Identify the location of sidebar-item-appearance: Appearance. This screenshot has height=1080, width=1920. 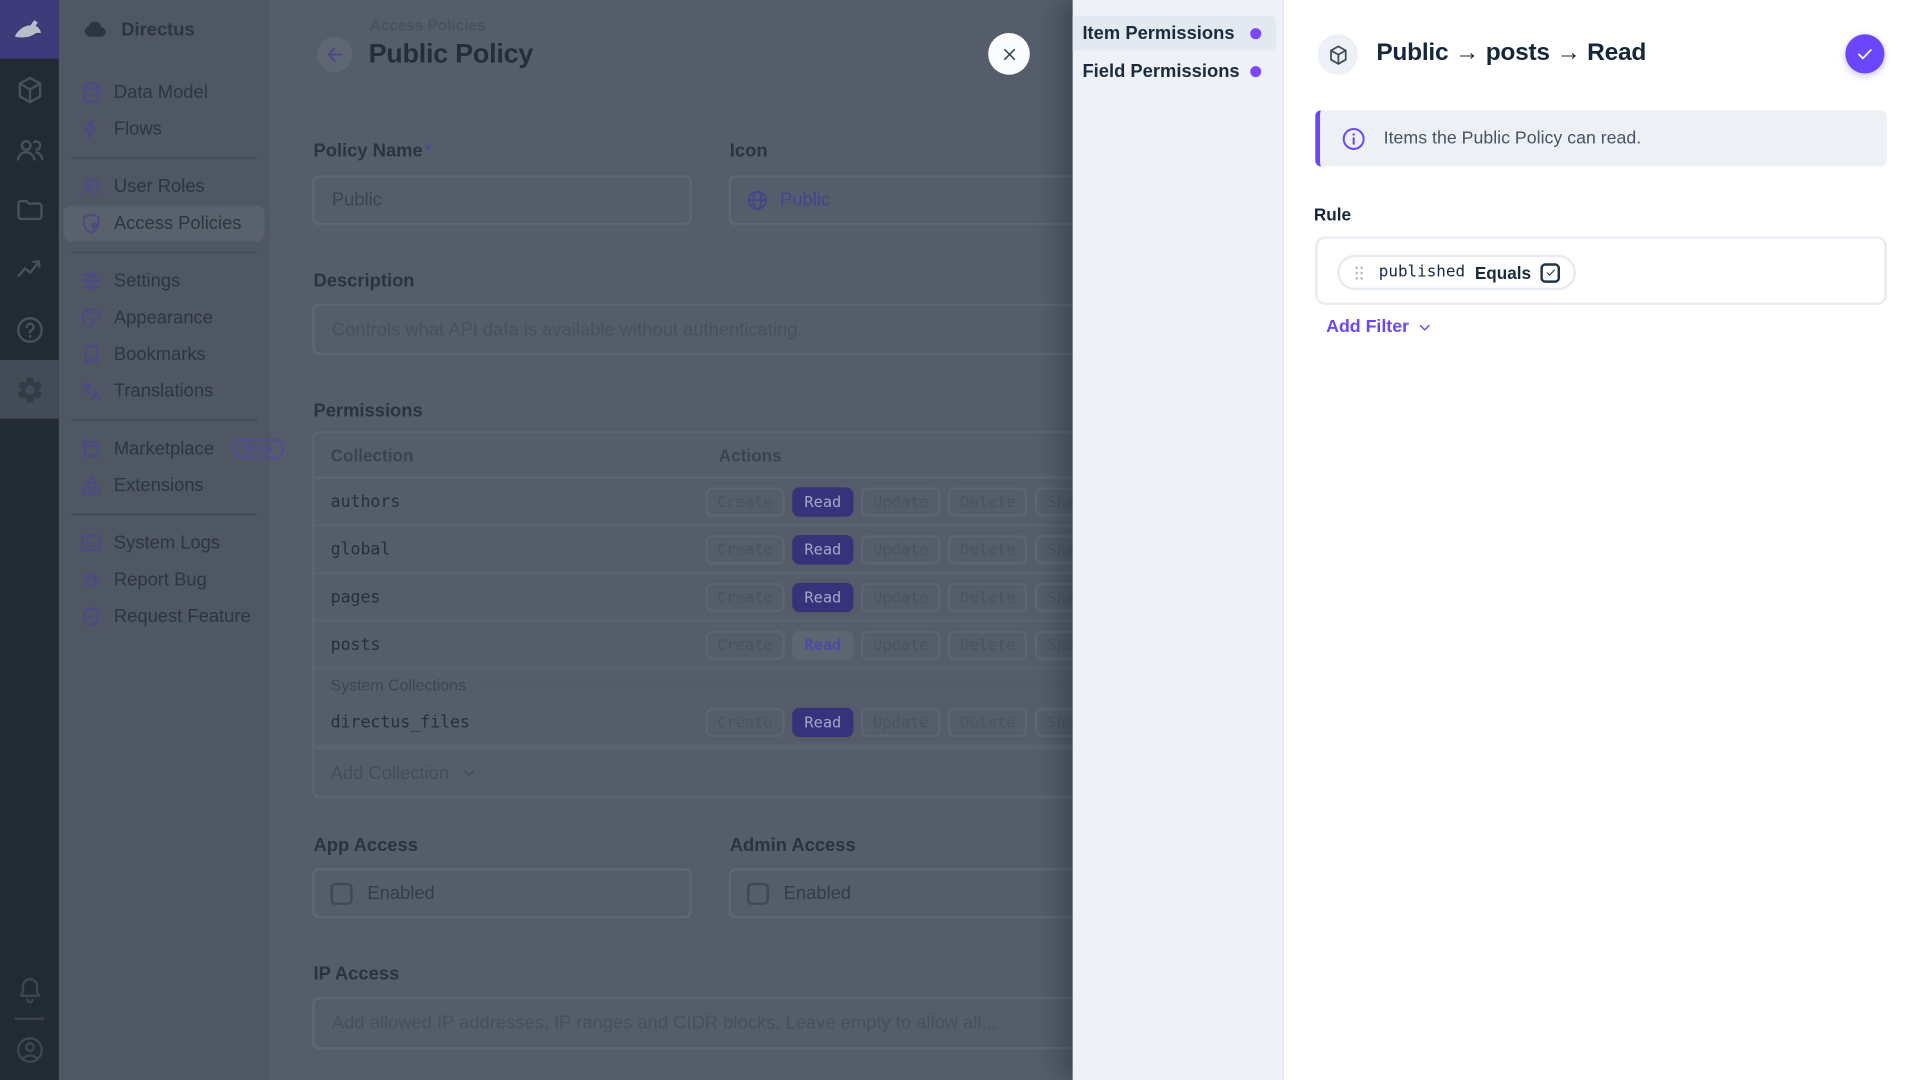
(164, 318).